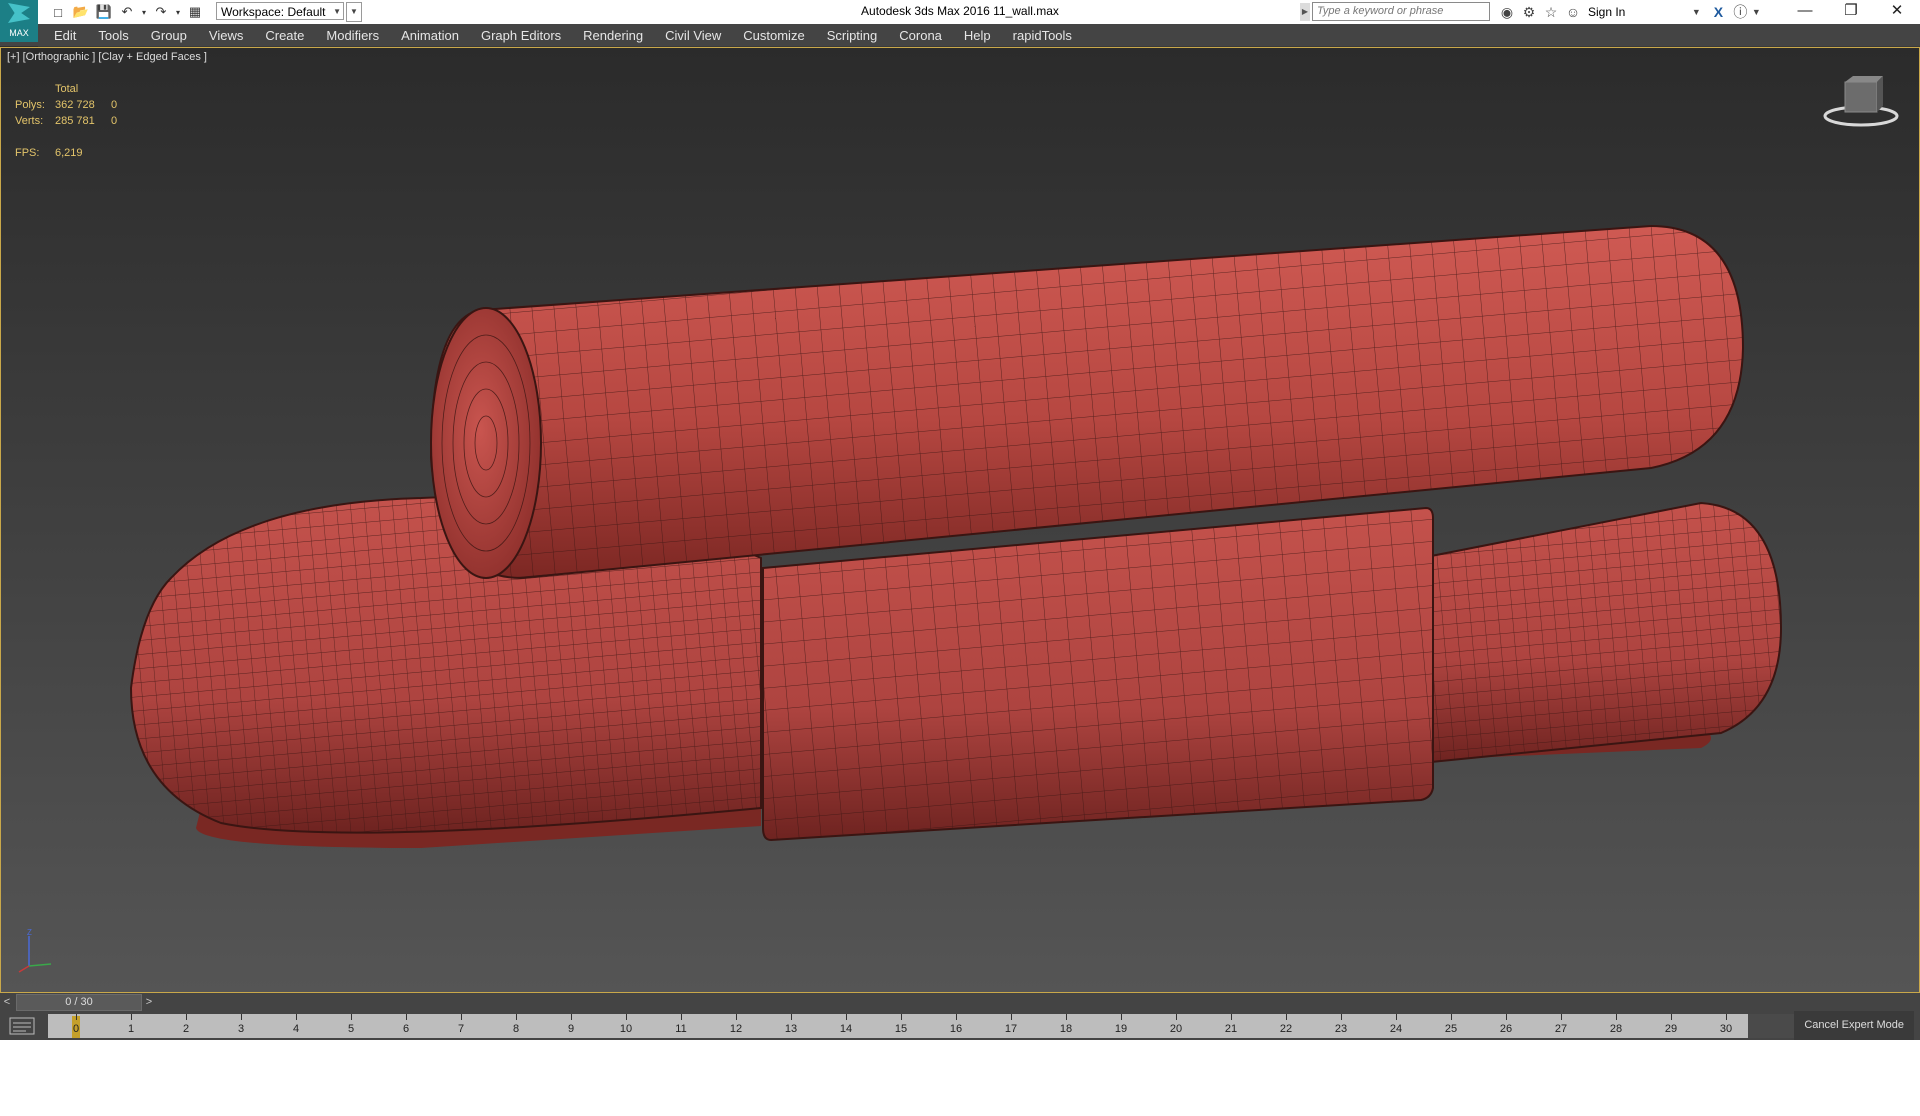 The height and width of the screenshot is (1116, 1920). I want to click on bolster-end-cap, so click(486, 443).